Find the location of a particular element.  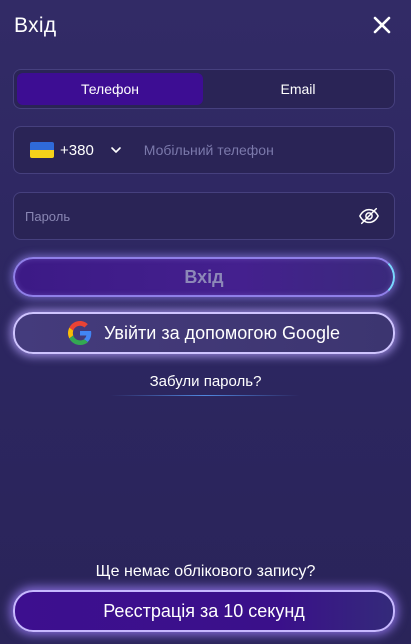

country-code-select: +380 is located at coordinates (68, 150).